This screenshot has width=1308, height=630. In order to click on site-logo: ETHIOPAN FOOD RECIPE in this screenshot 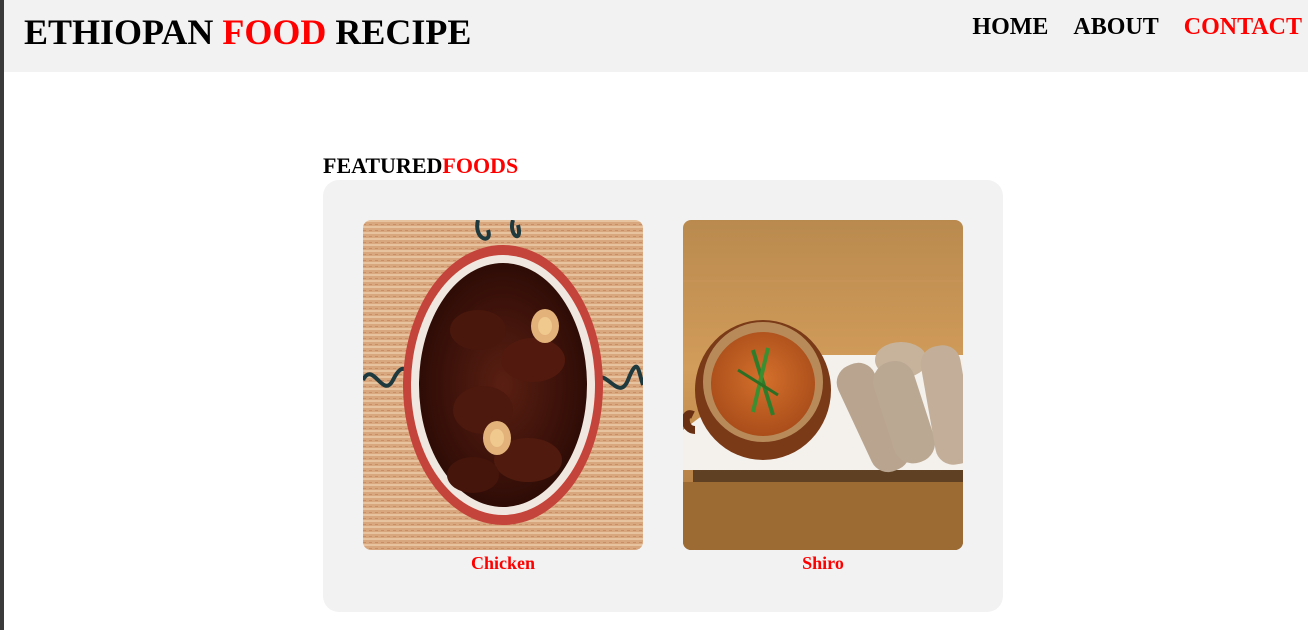, I will do `click(247, 32)`.